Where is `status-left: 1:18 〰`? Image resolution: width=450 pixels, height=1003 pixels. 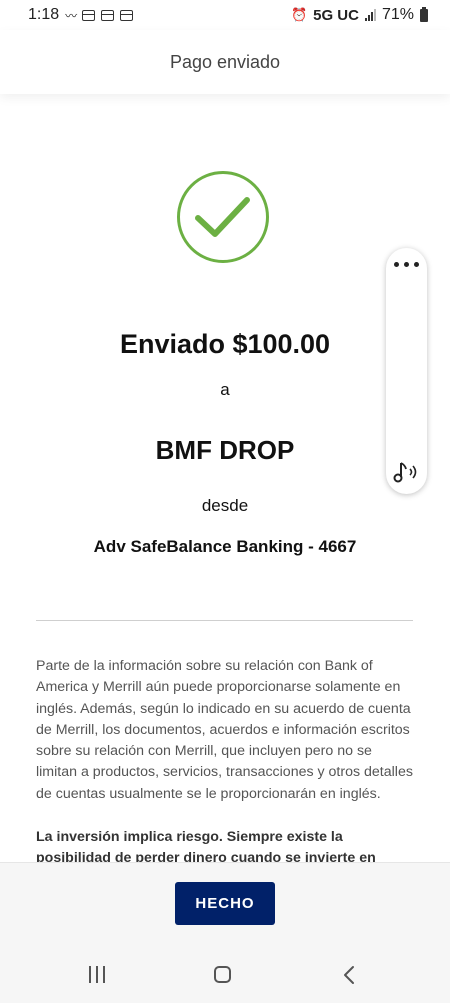 status-left: 1:18 〰 is located at coordinates (81, 15).